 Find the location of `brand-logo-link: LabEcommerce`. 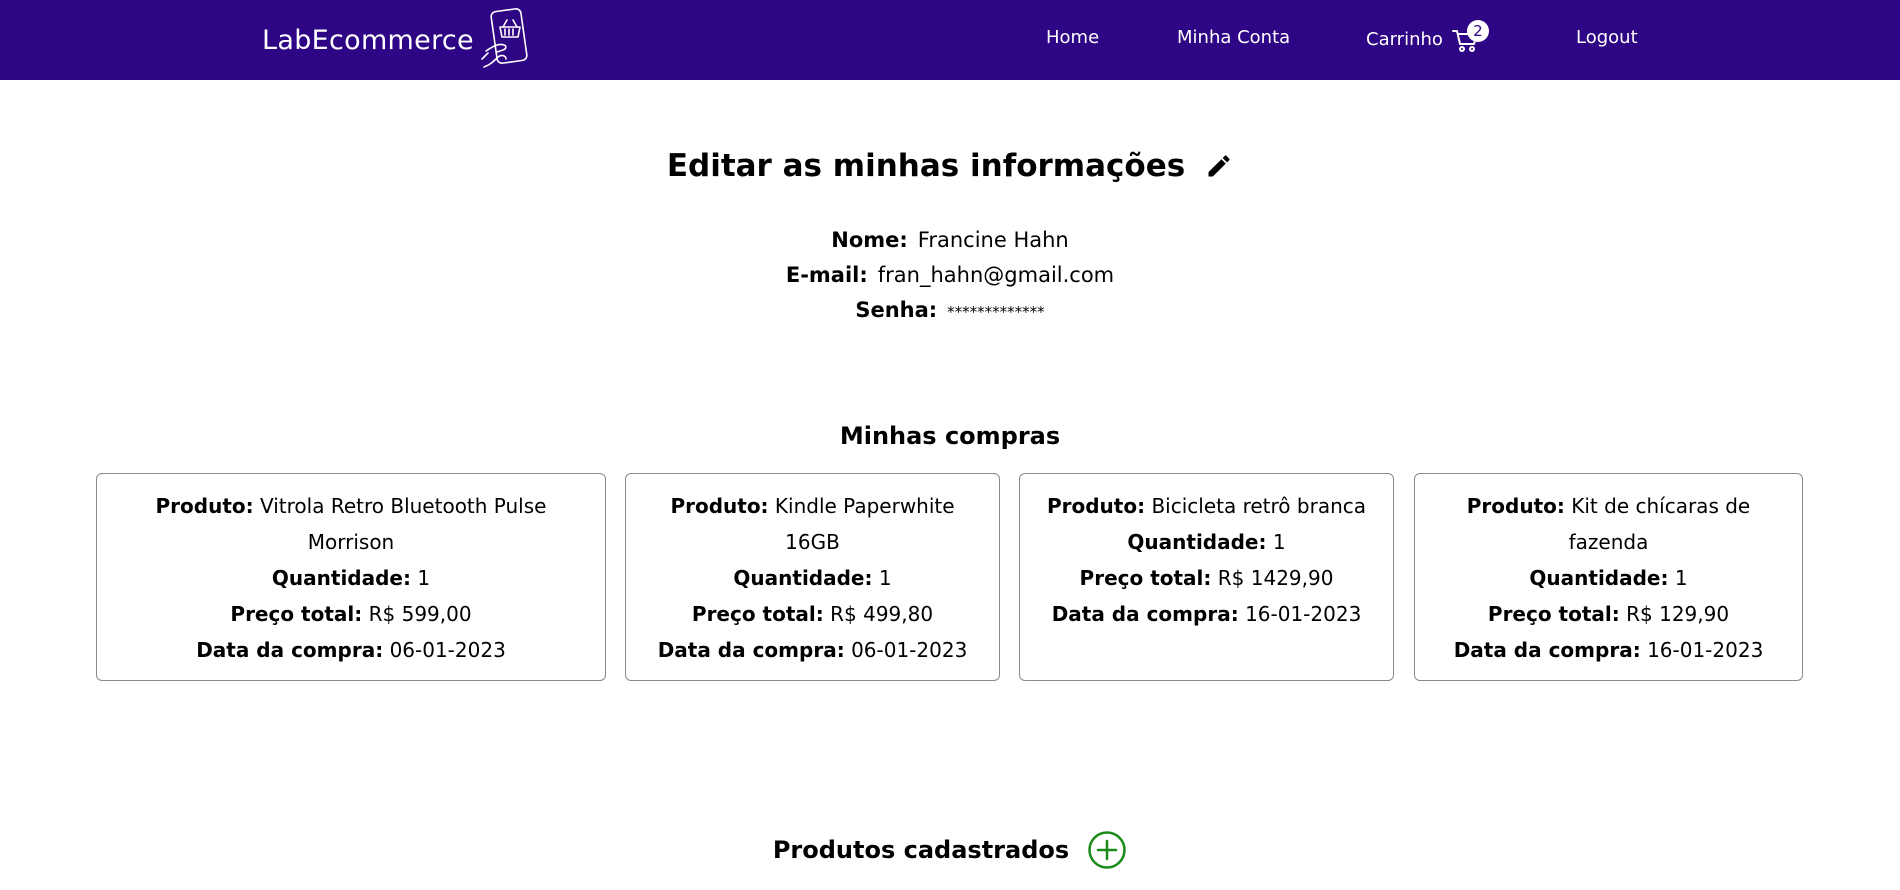

brand-logo-link: LabEcommerce is located at coordinates (400, 40).